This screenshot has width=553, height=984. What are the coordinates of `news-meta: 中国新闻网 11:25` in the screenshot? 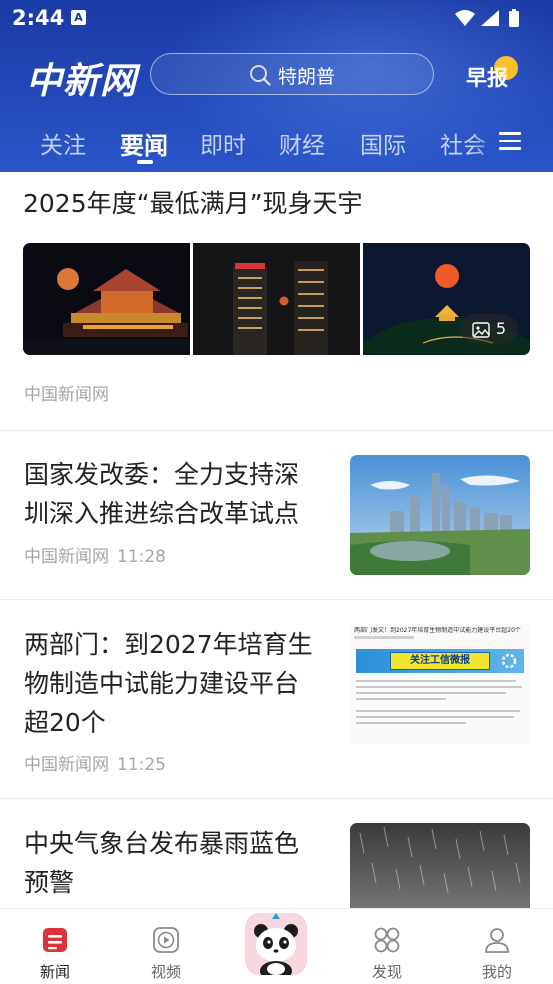 It's located at (95, 762).